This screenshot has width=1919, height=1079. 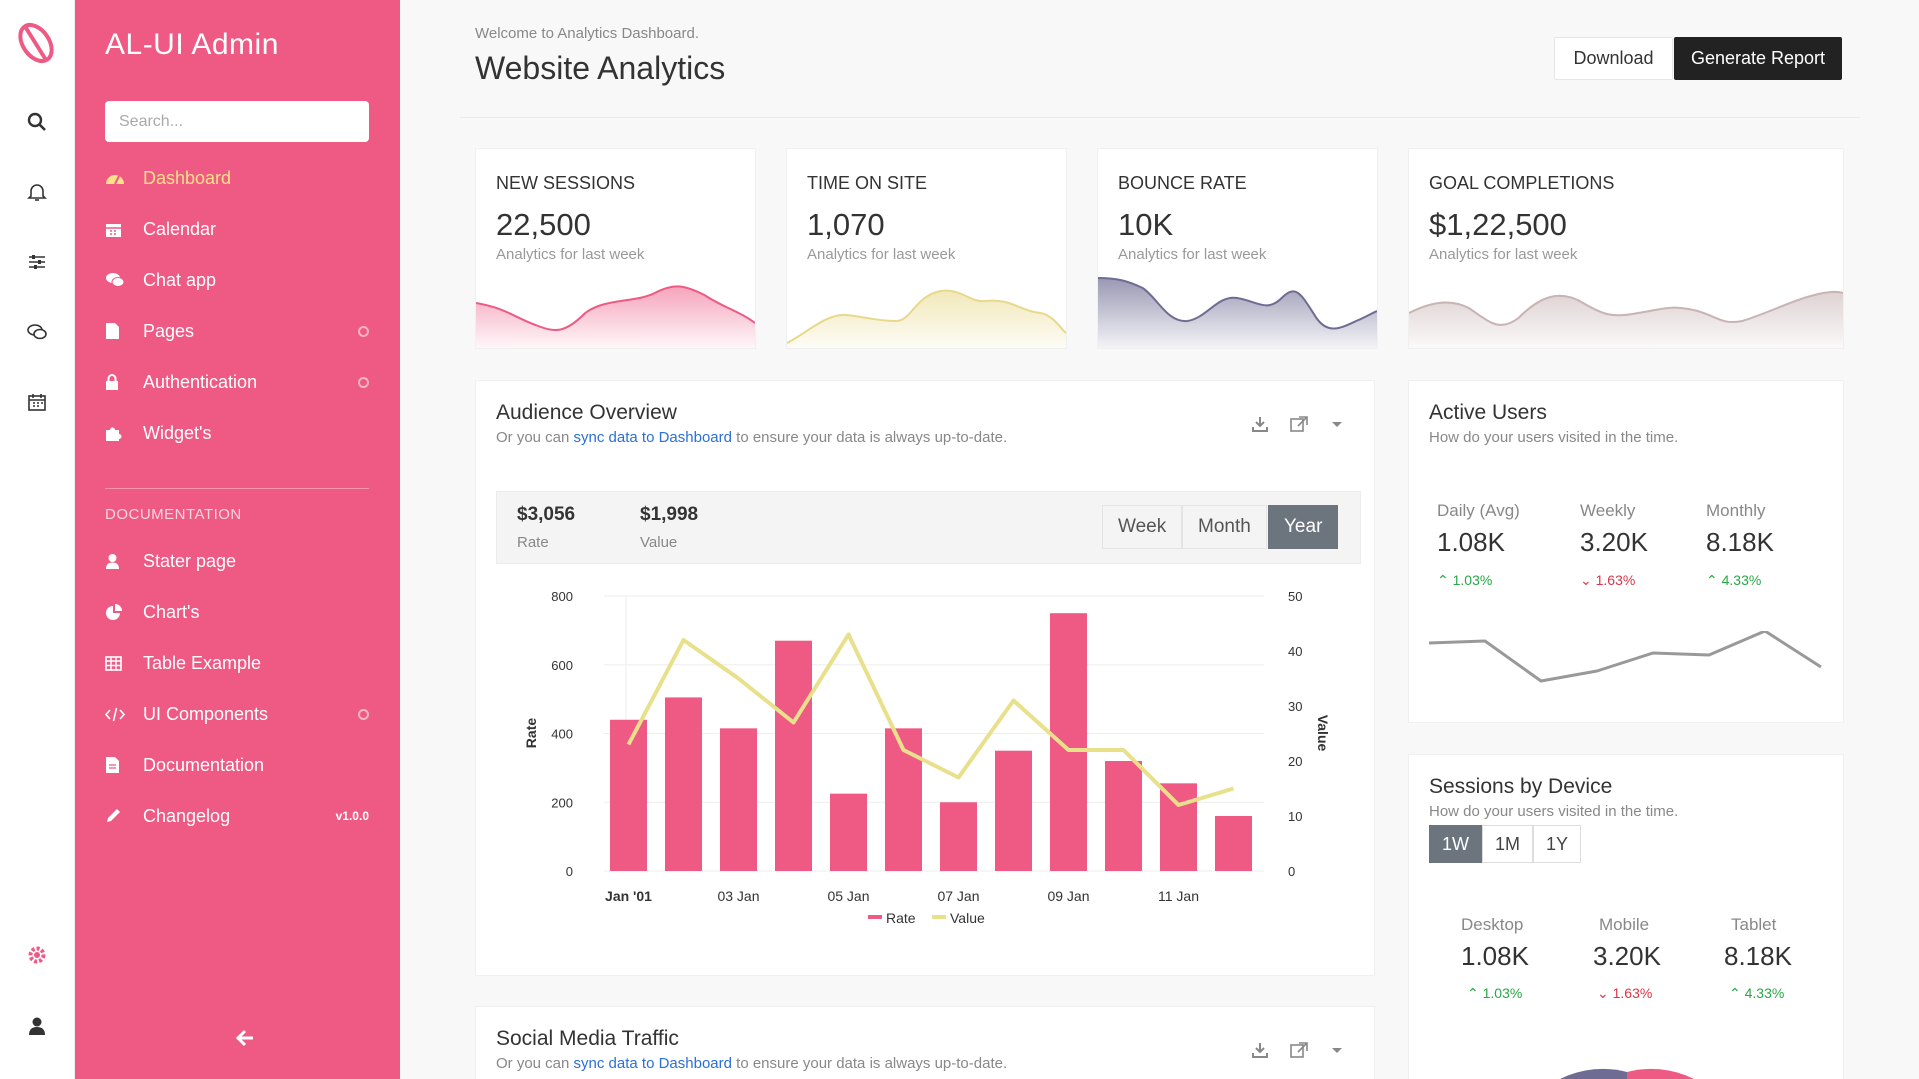 I want to click on line-value, so click(x=930, y=719).